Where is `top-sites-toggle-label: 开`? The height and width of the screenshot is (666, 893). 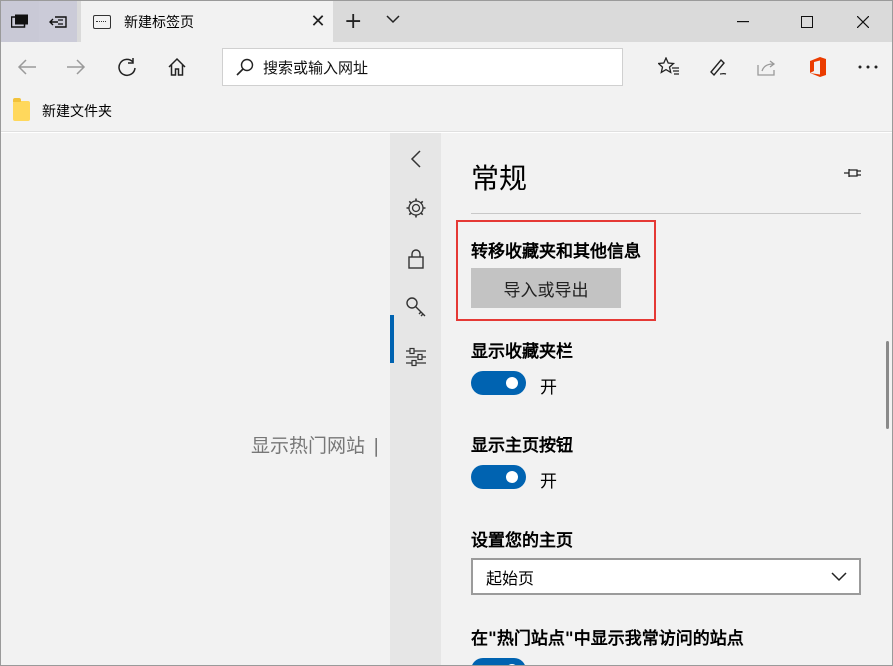 top-sites-toggle-label: 开 is located at coordinates (548, 662).